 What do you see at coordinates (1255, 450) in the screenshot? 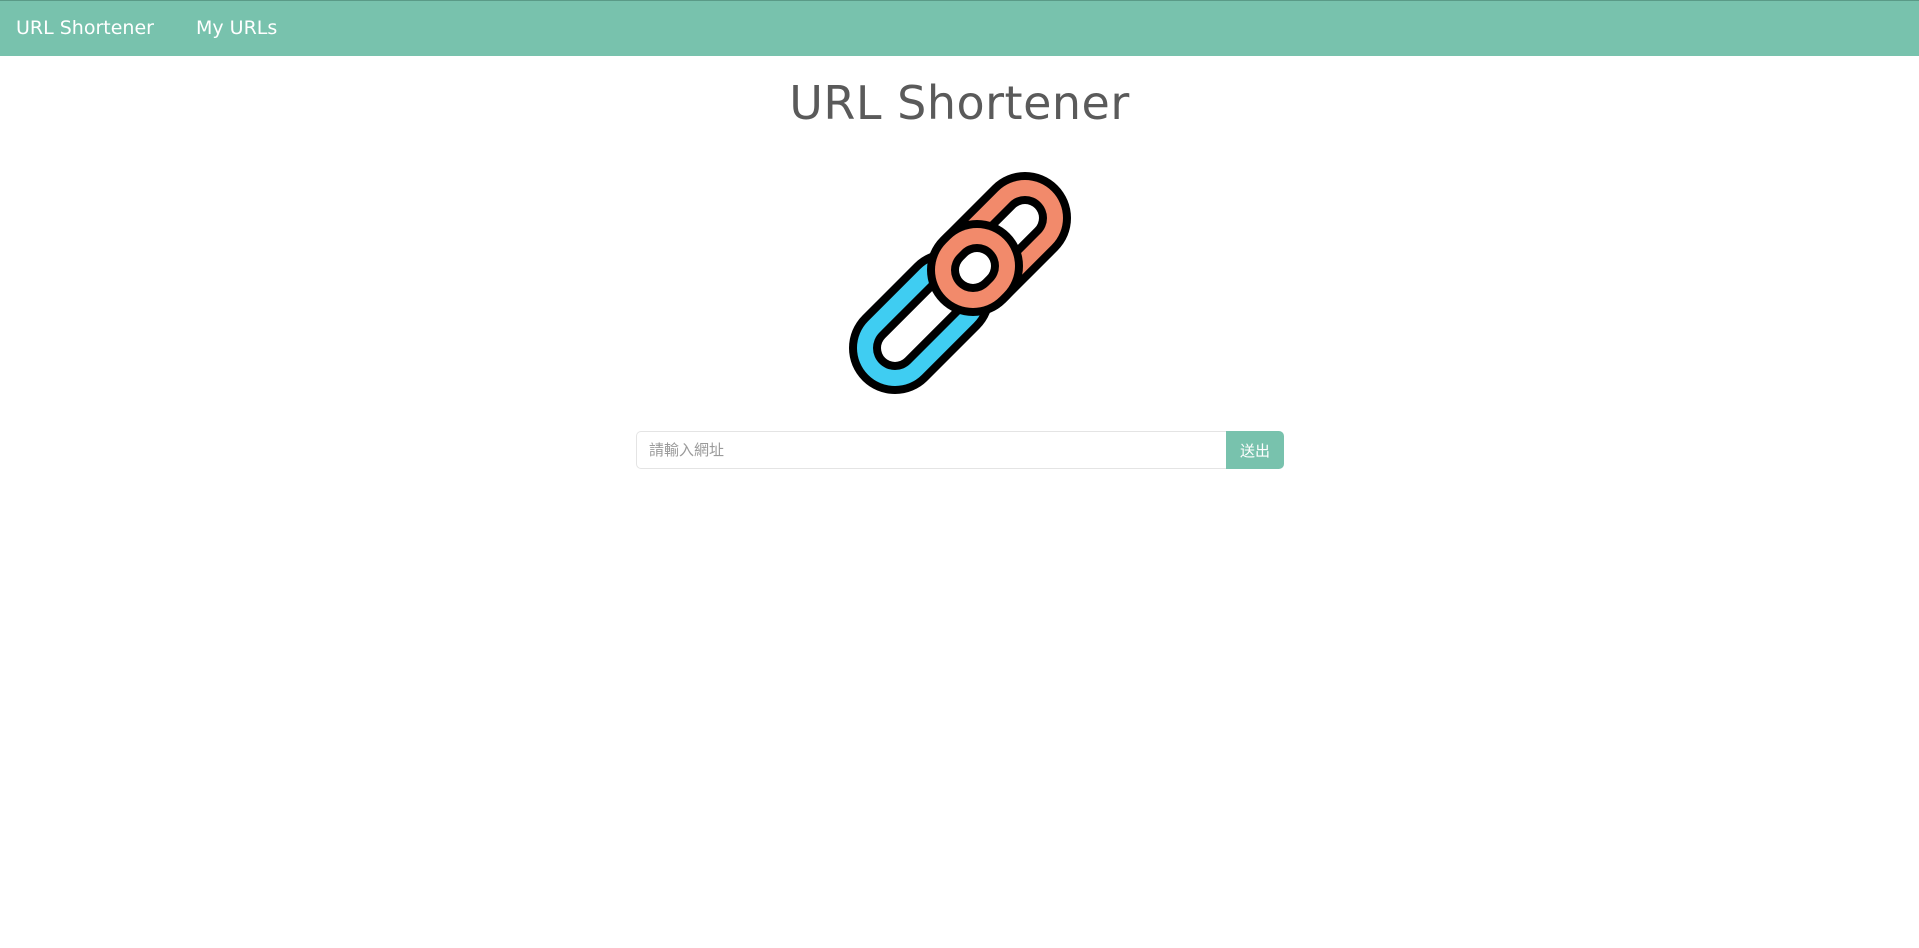
I see `submit-button: 送出` at bounding box center [1255, 450].